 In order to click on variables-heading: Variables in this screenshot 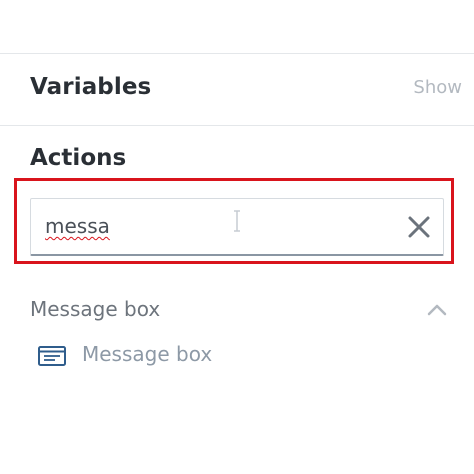, I will do `click(91, 87)`.